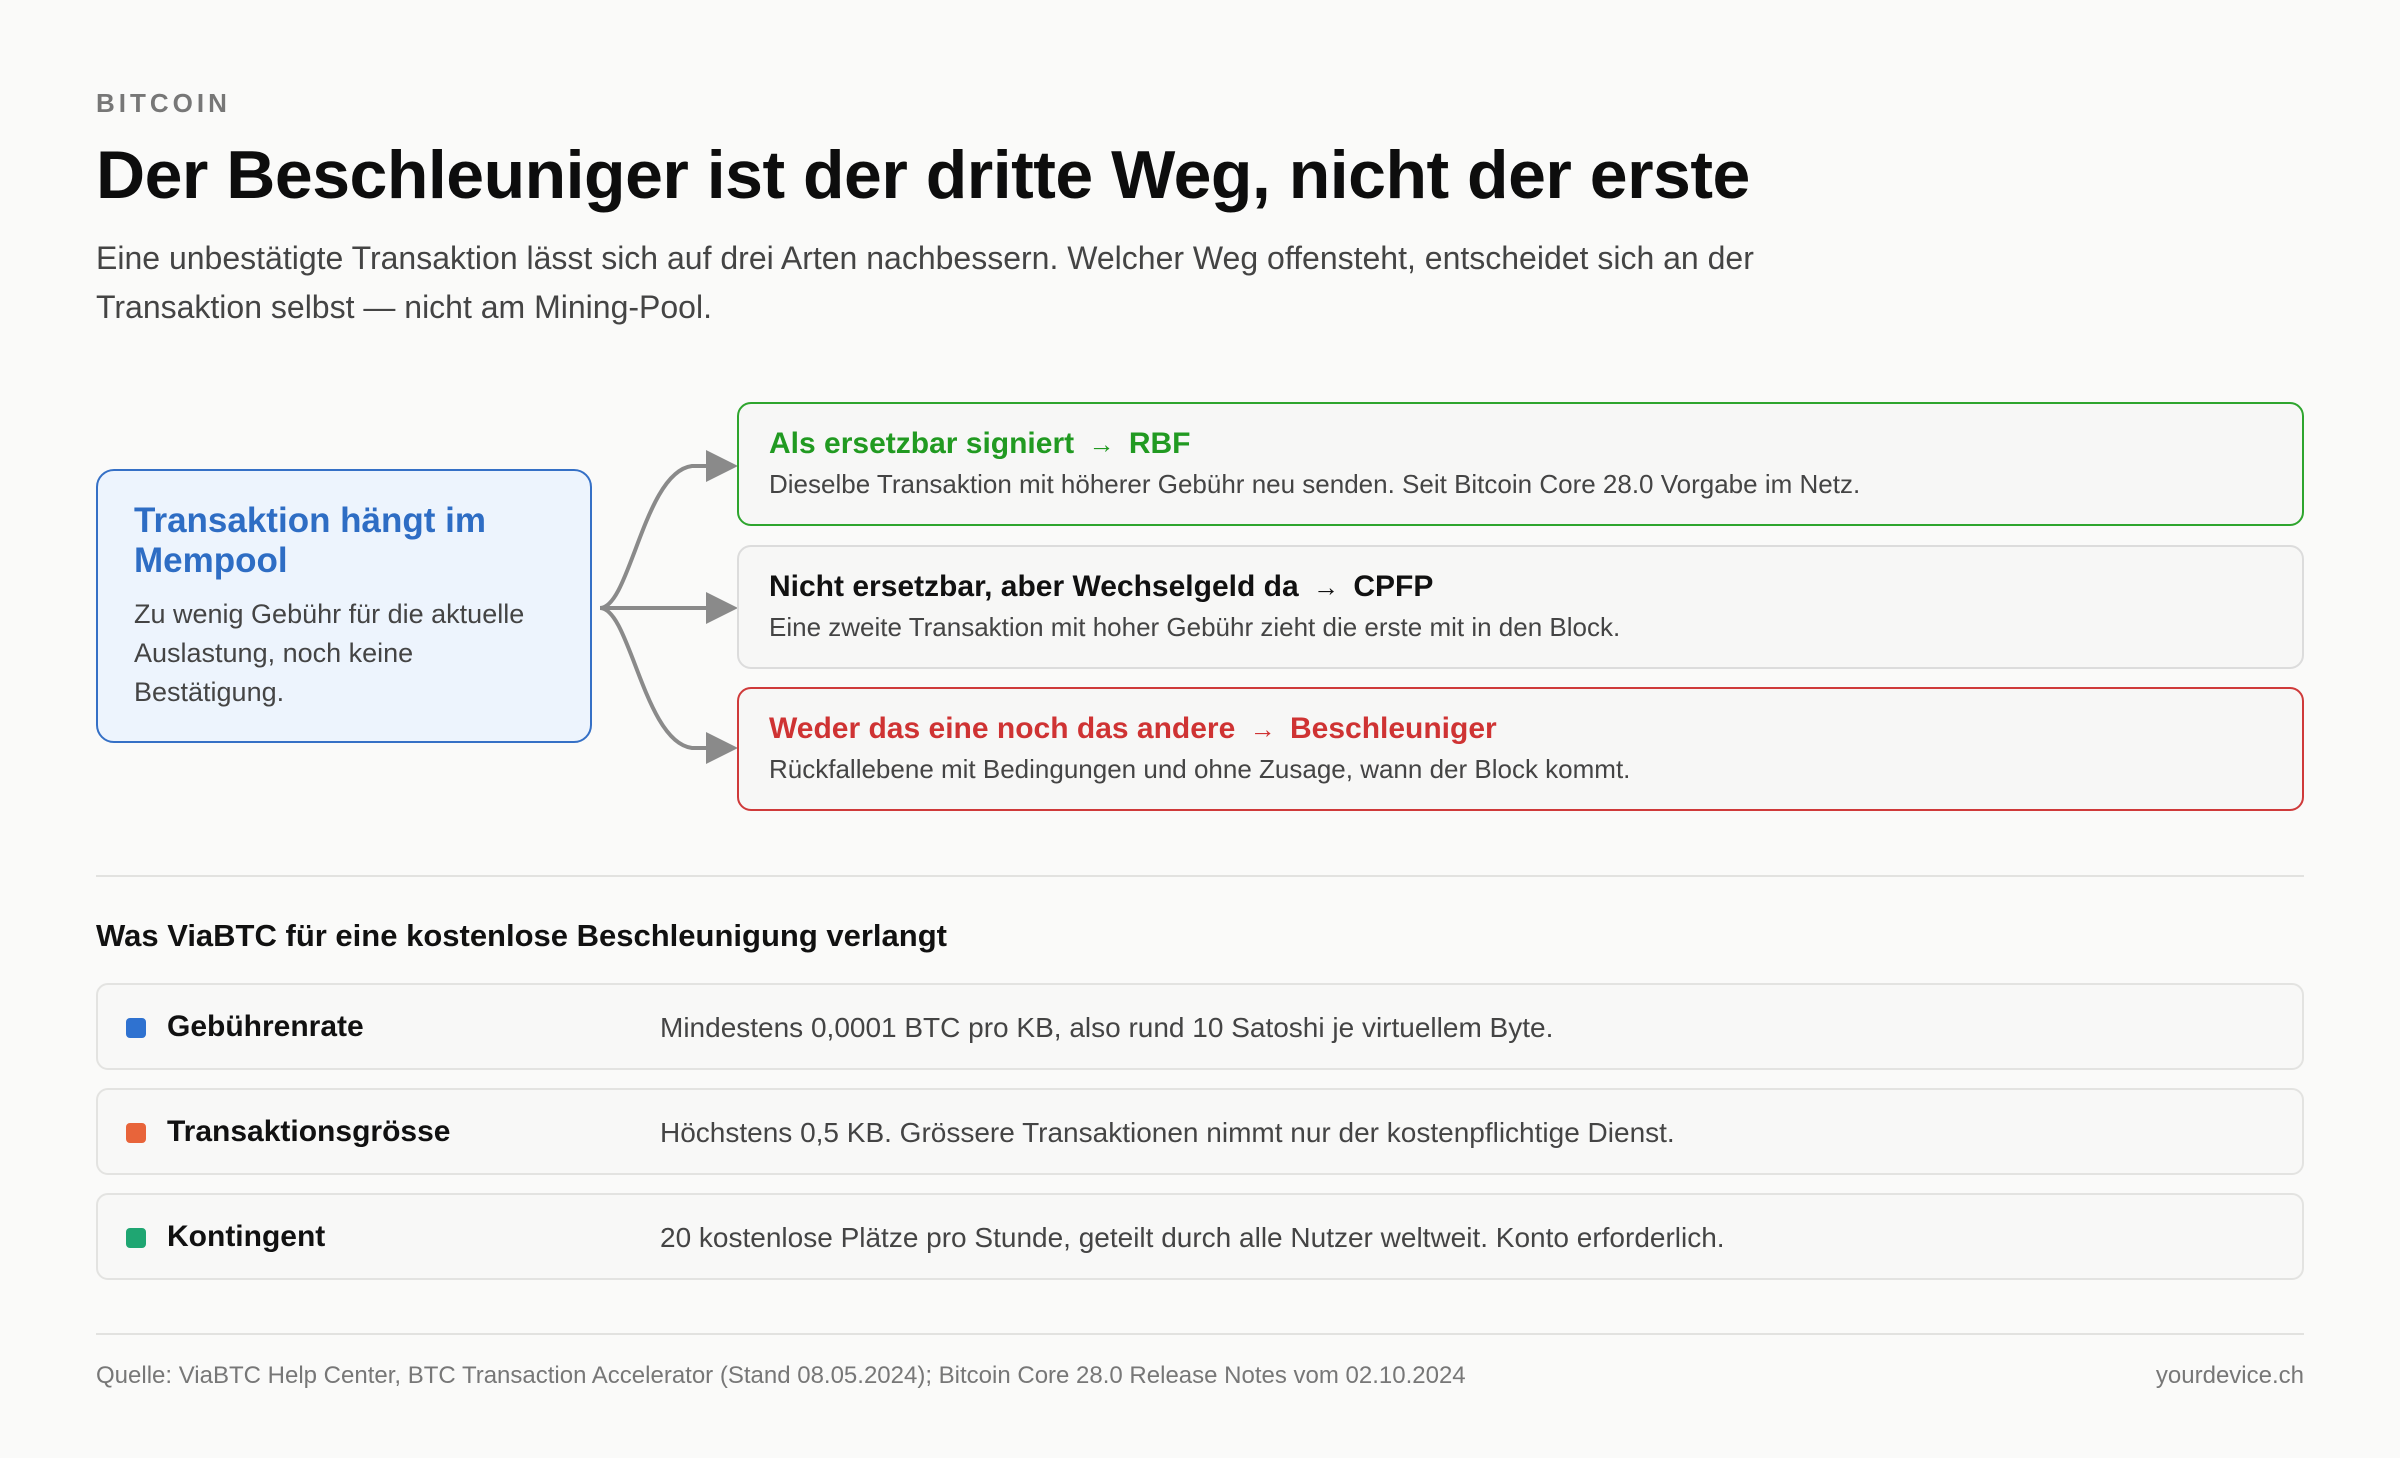 The image size is (2400, 1458). Describe the element at coordinates (1002, 728) in the screenshot. I see `option-accelerator-condition: Weder das eine noch das andere` at that location.